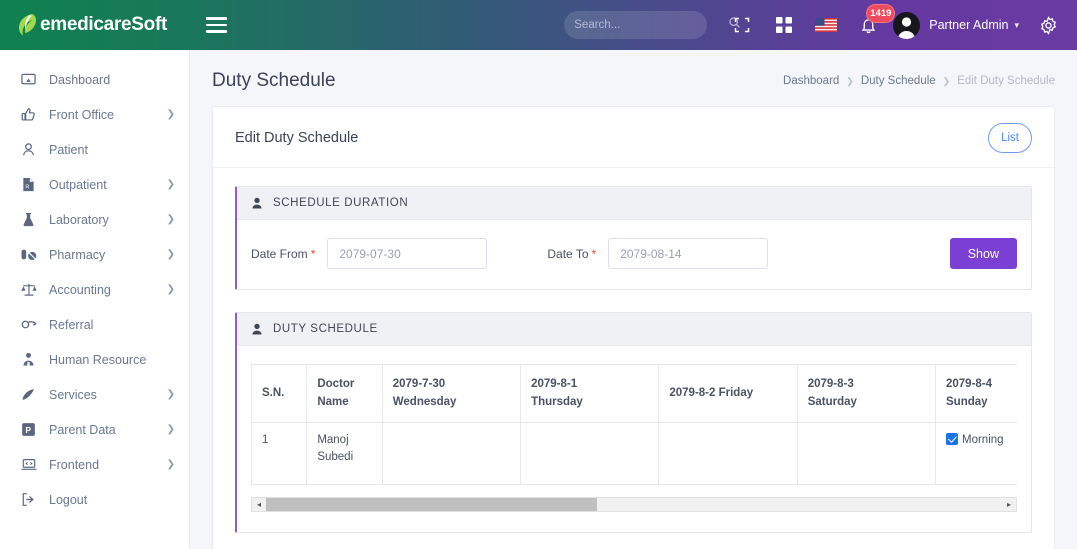 The image size is (1077, 549). Describe the element at coordinates (94, 79) in the screenshot. I see `sidebar-item-dashboard: Dashboard` at that location.